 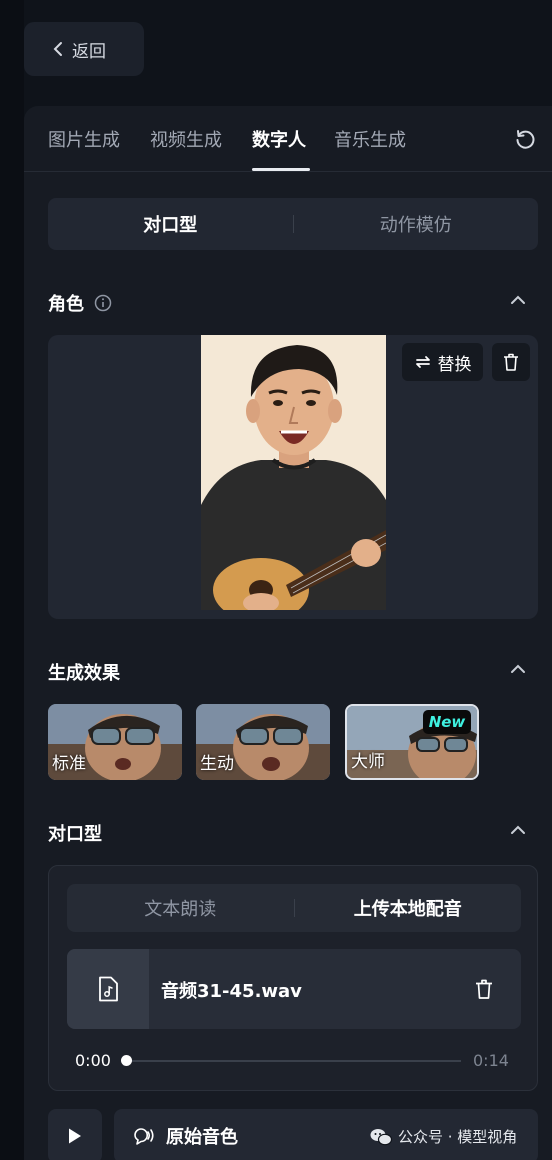 What do you see at coordinates (202, 1137) in the screenshot?
I see `voice-label: 原始音色` at bounding box center [202, 1137].